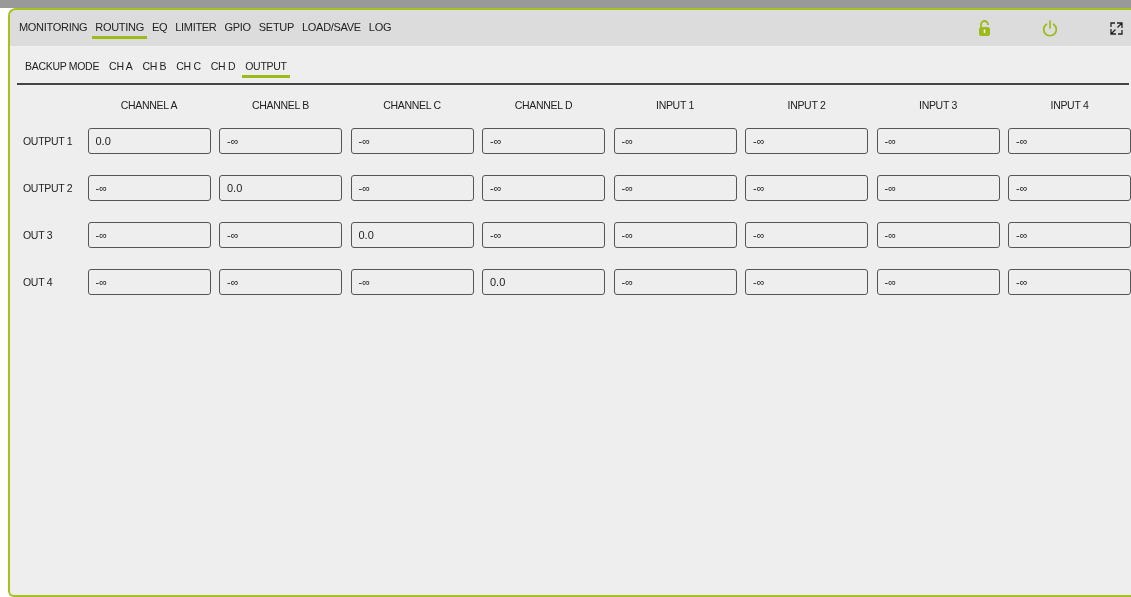 This screenshot has width=1131, height=597. I want to click on row-label: OUTPUT 1, so click(48, 141).